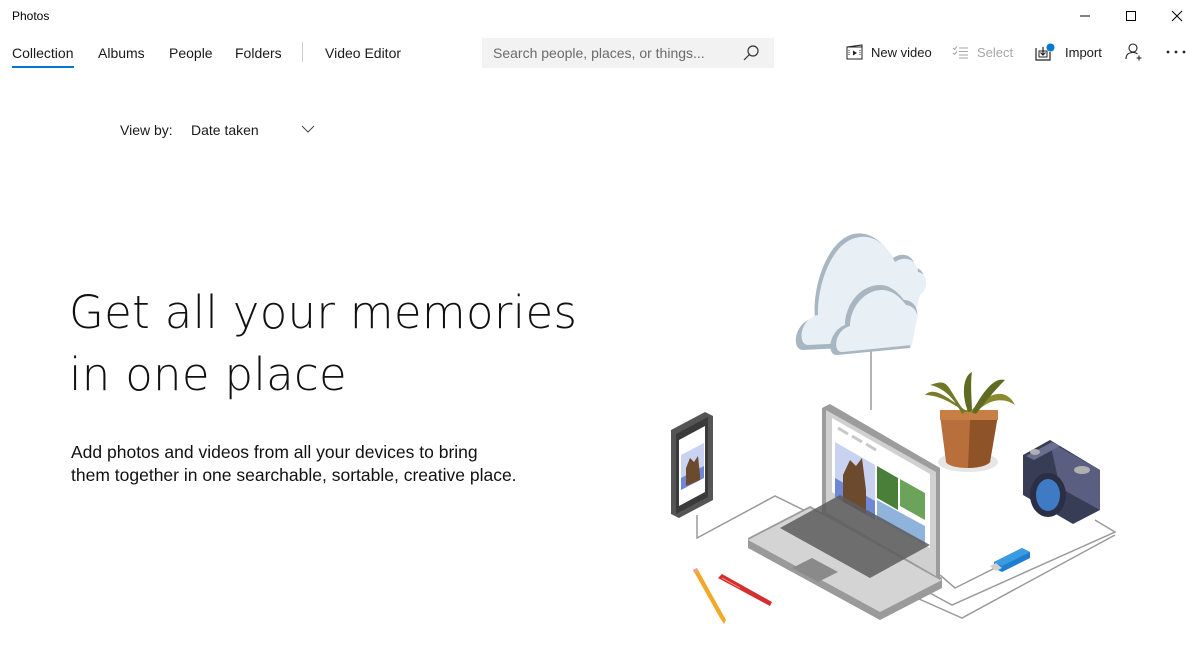 This screenshot has height=652, width=1200. Describe the element at coordinates (146, 130) in the screenshot. I see `view-by-label: View by:` at that location.